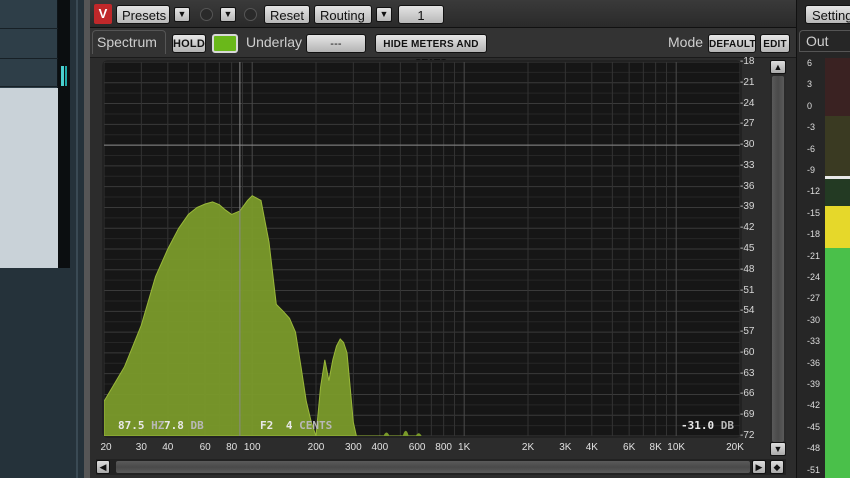  I want to click on db-tick-label: -54, so click(747, 311).